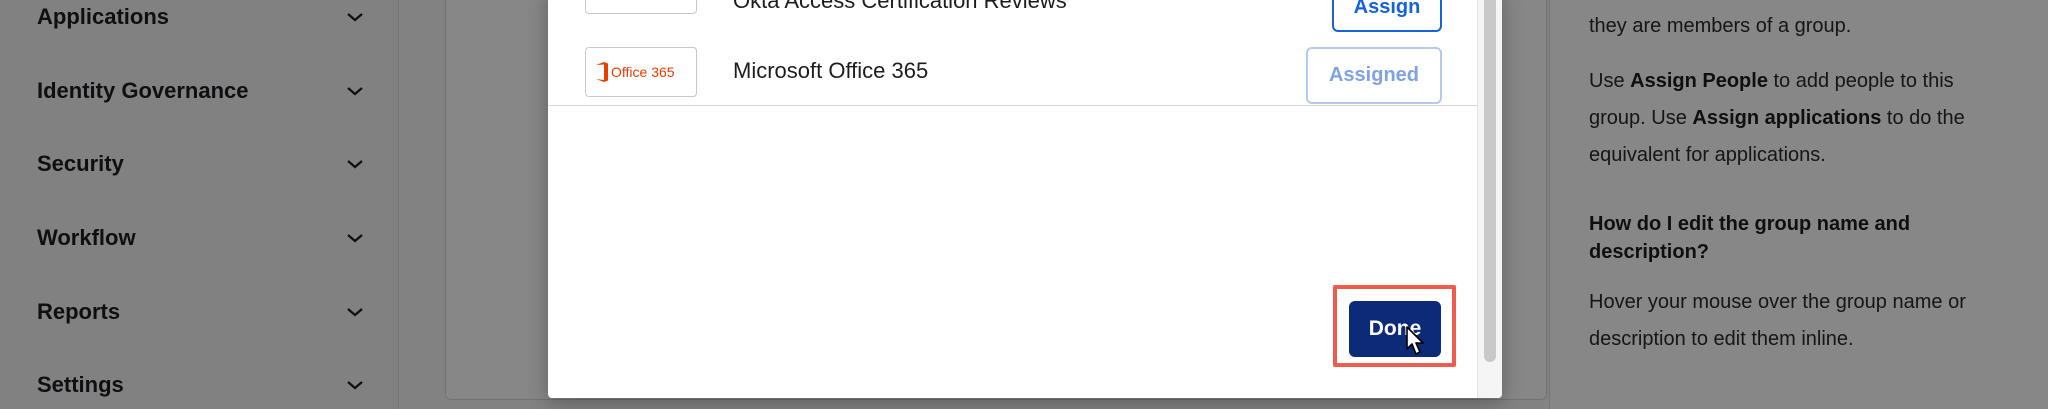  Describe the element at coordinates (831, 70) in the screenshot. I see `app-name: Microsoft Office 365` at that location.